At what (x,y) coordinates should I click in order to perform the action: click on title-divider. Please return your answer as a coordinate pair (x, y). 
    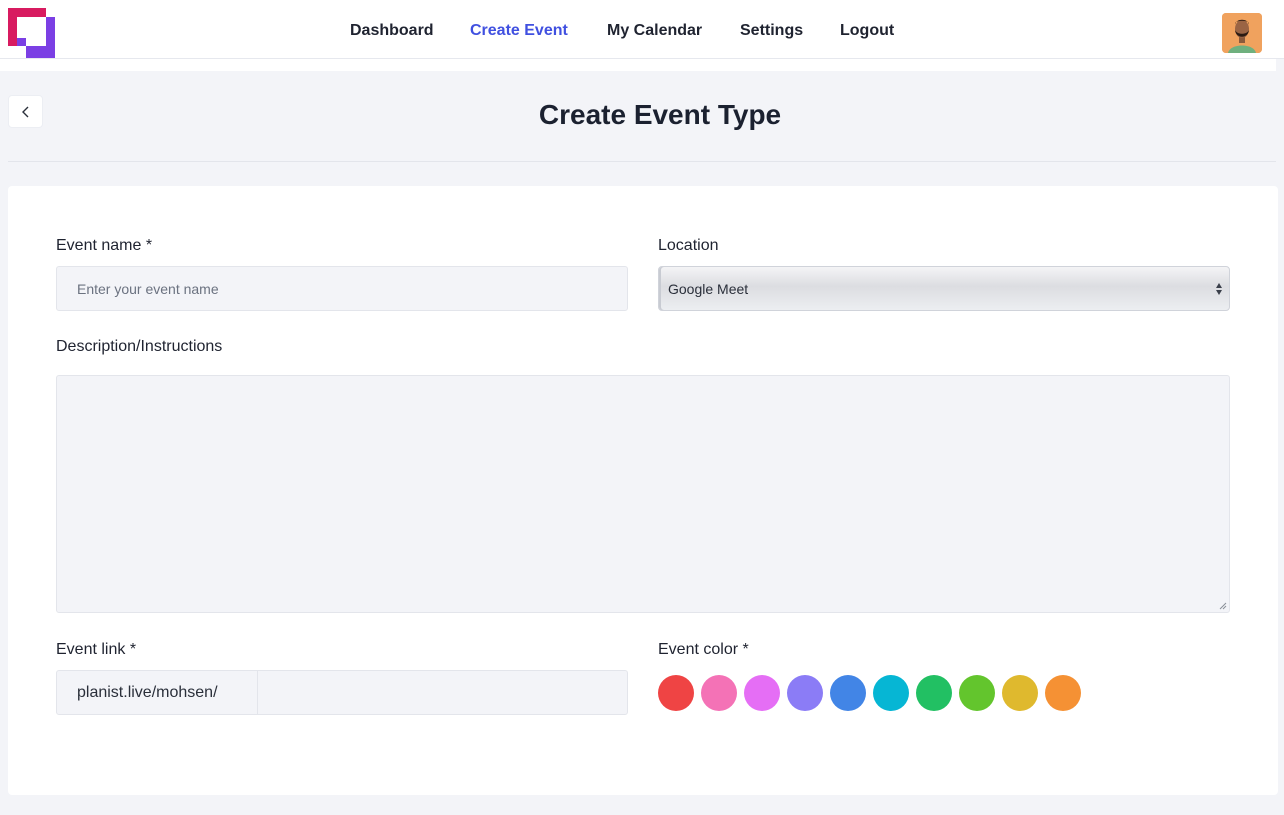
    Looking at the image, I should click on (642, 161).